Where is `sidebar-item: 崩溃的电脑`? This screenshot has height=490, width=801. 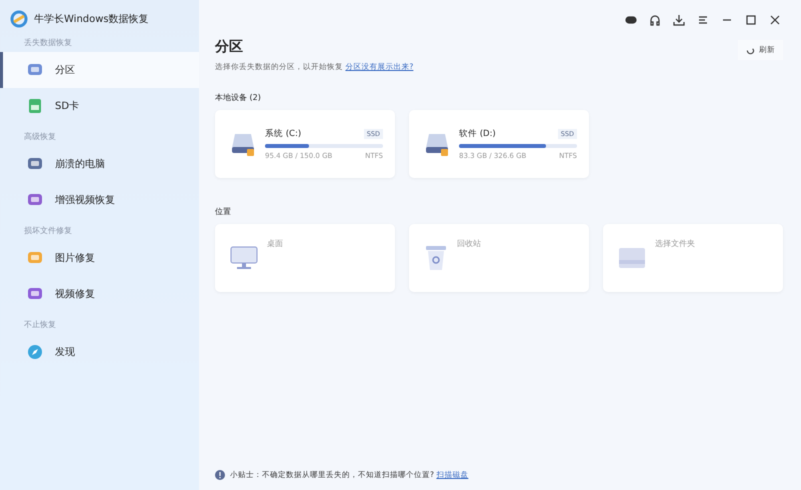
sidebar-item: 崩溃的电脑 is located at coordinates (99, 164).